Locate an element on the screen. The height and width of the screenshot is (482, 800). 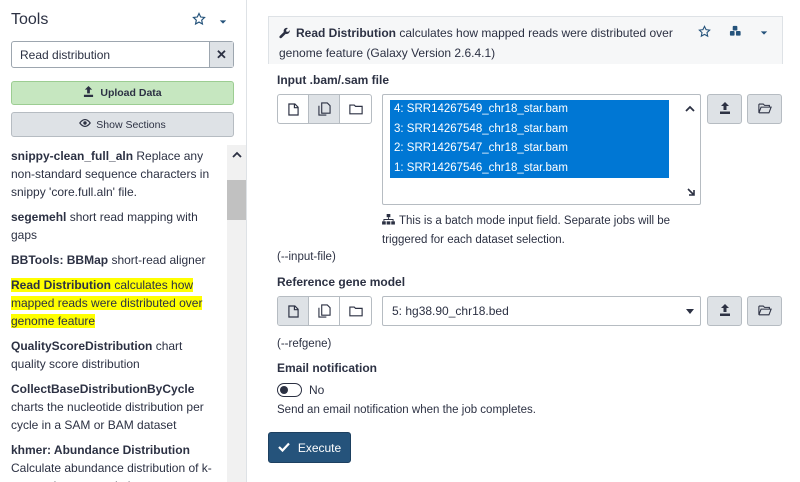
eye-icon is located at coordinates (85, 124).